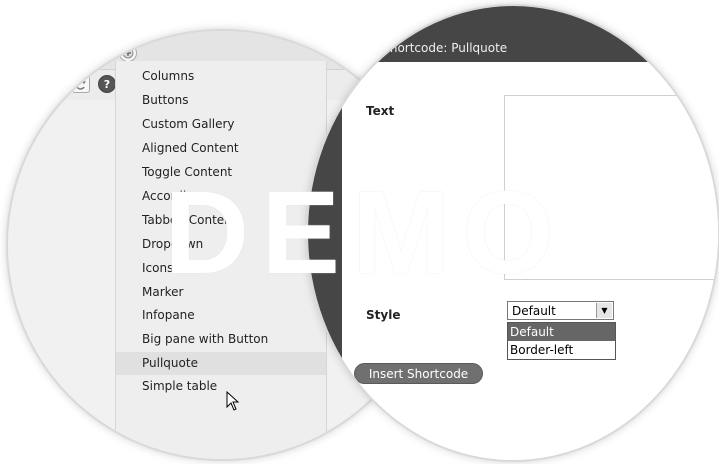  I want to click on menu-item-aligned-content: Aligned Content, so click(221, 148).